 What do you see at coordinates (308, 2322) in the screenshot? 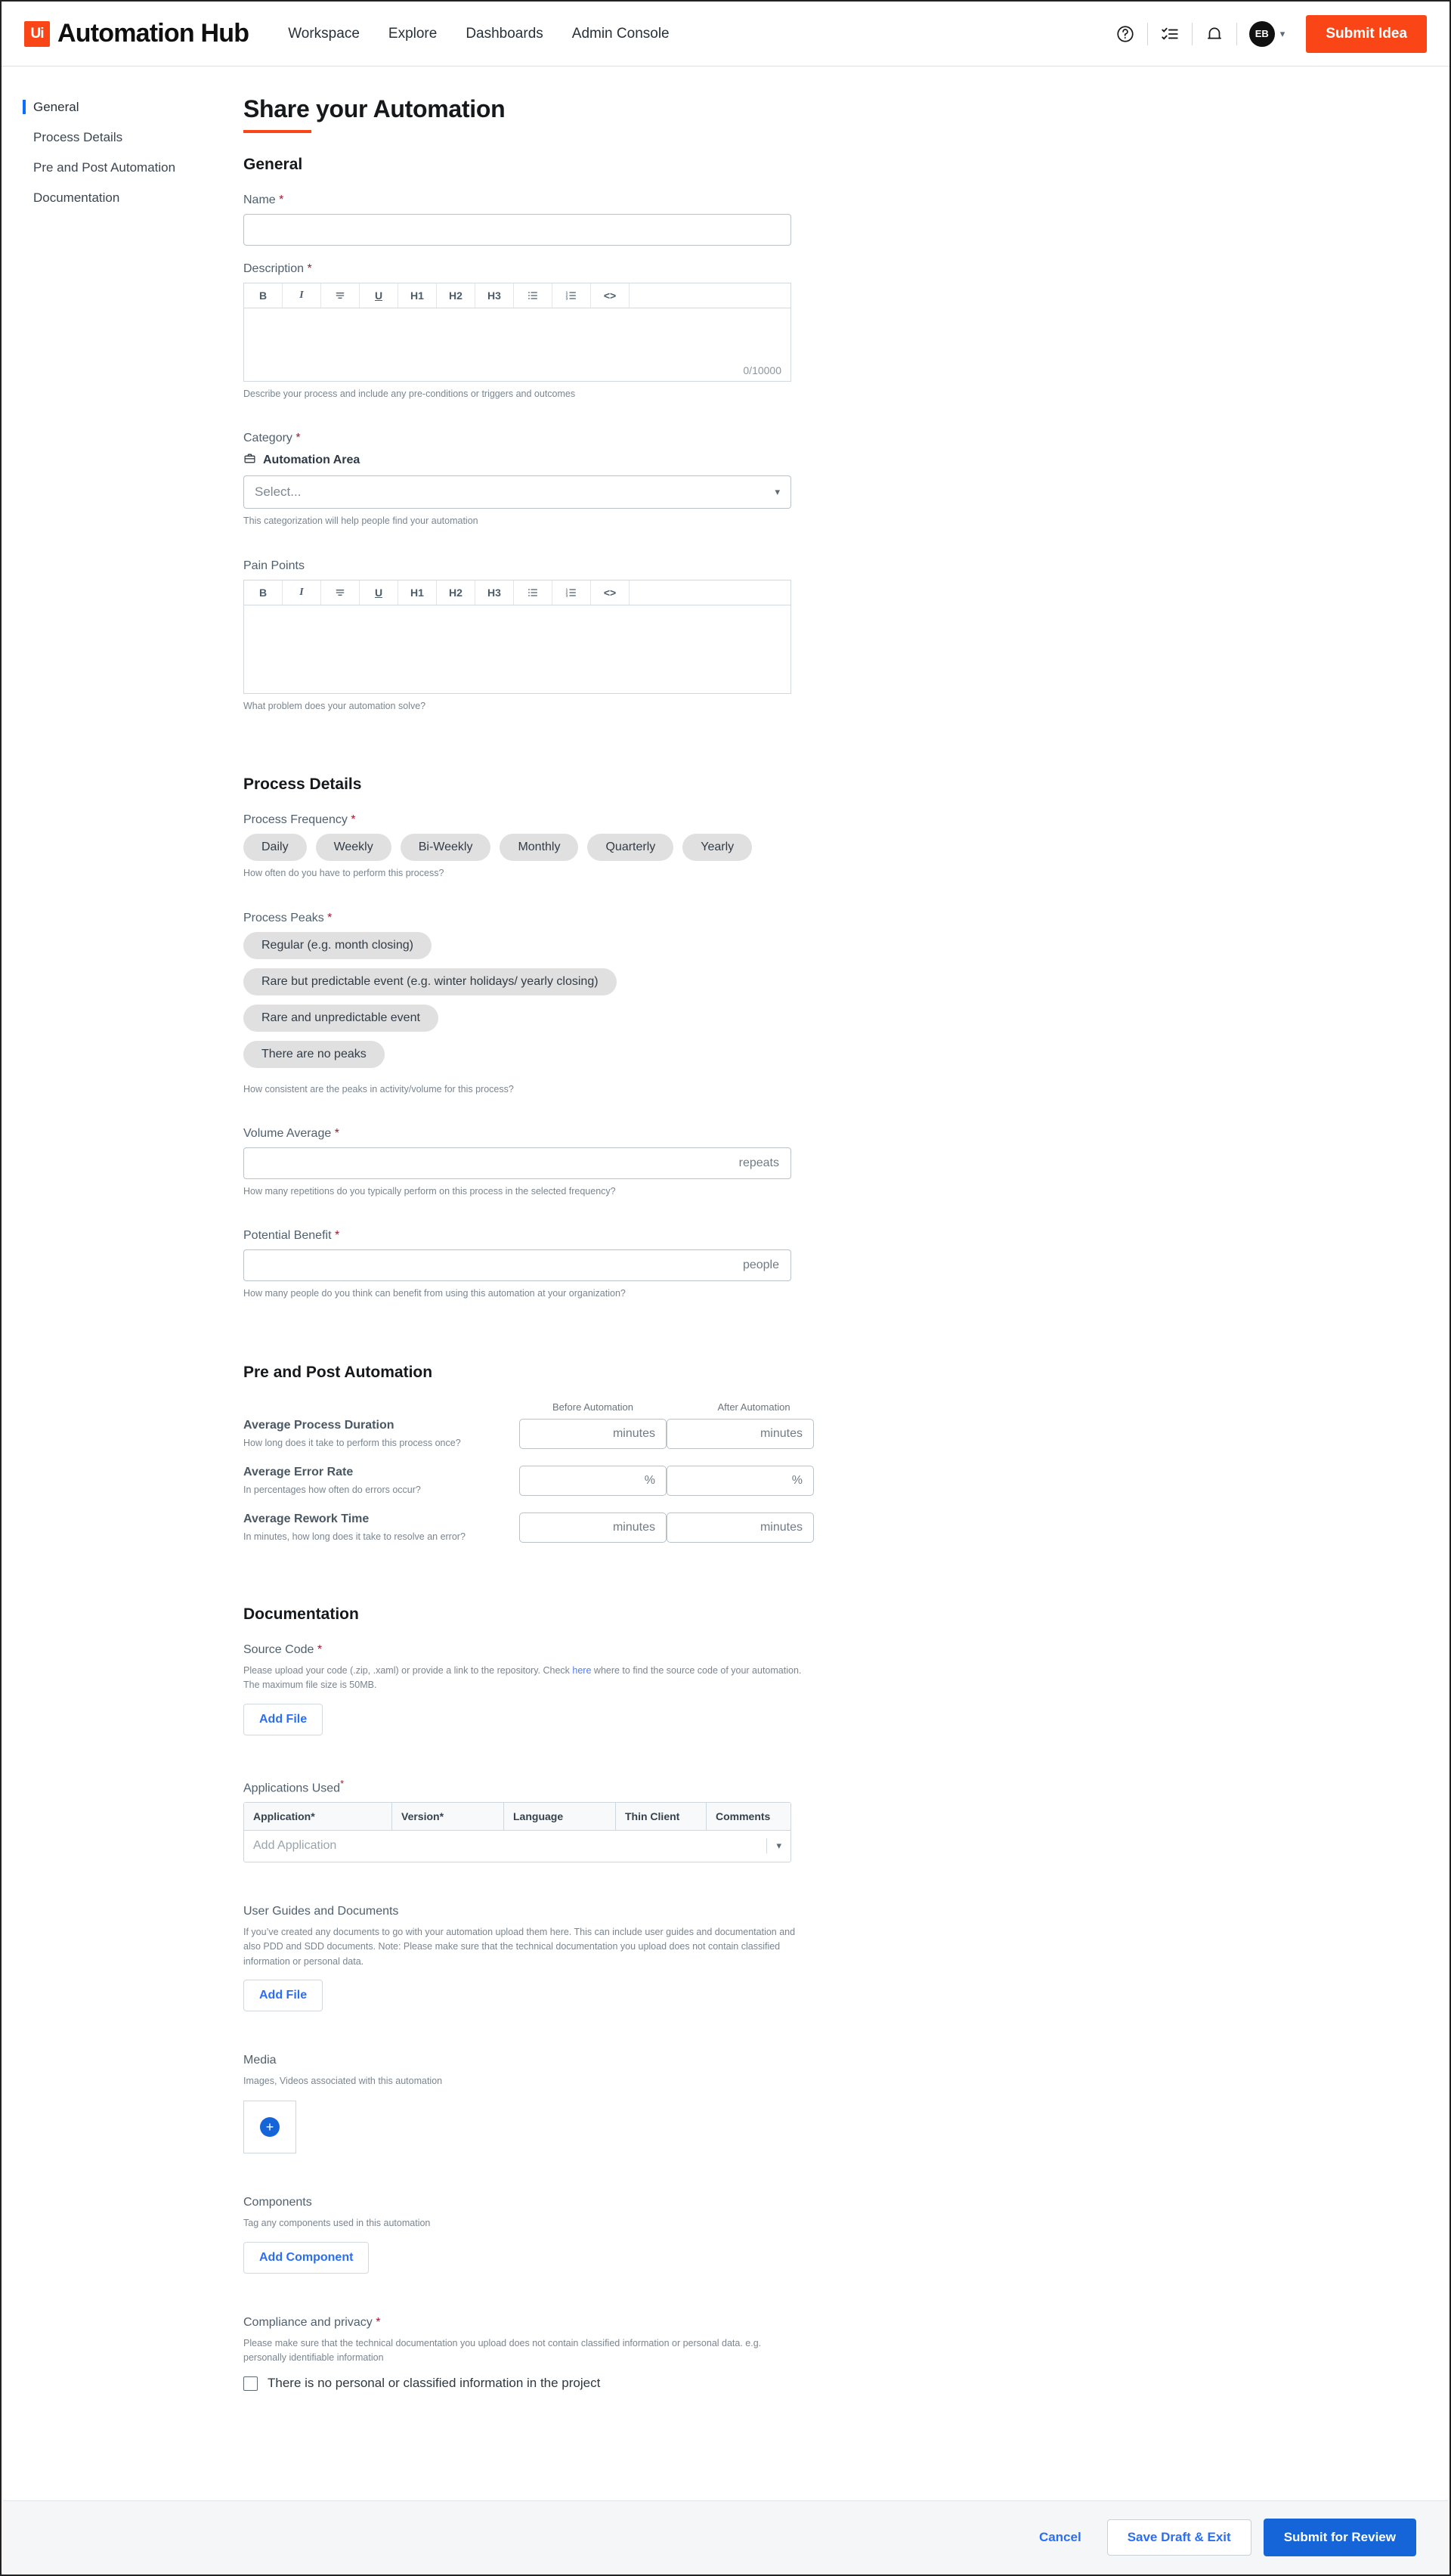
I see `label-compliance-privacy-text: Compliance and privacy` at bounding box center [308, 2322].